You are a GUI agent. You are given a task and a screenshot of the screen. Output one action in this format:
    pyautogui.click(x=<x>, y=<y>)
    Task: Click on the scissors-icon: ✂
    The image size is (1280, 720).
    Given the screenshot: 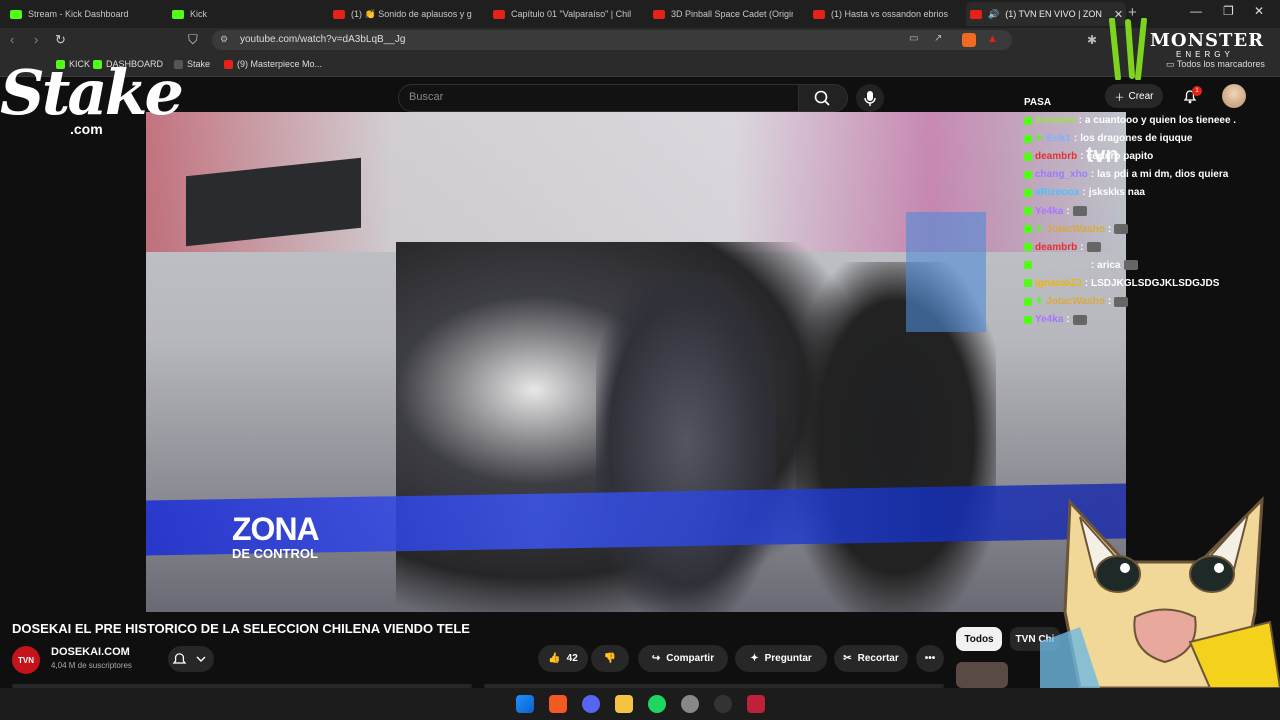 What is the action you would take?
    pyautogui.click(x=847, y=658)
    